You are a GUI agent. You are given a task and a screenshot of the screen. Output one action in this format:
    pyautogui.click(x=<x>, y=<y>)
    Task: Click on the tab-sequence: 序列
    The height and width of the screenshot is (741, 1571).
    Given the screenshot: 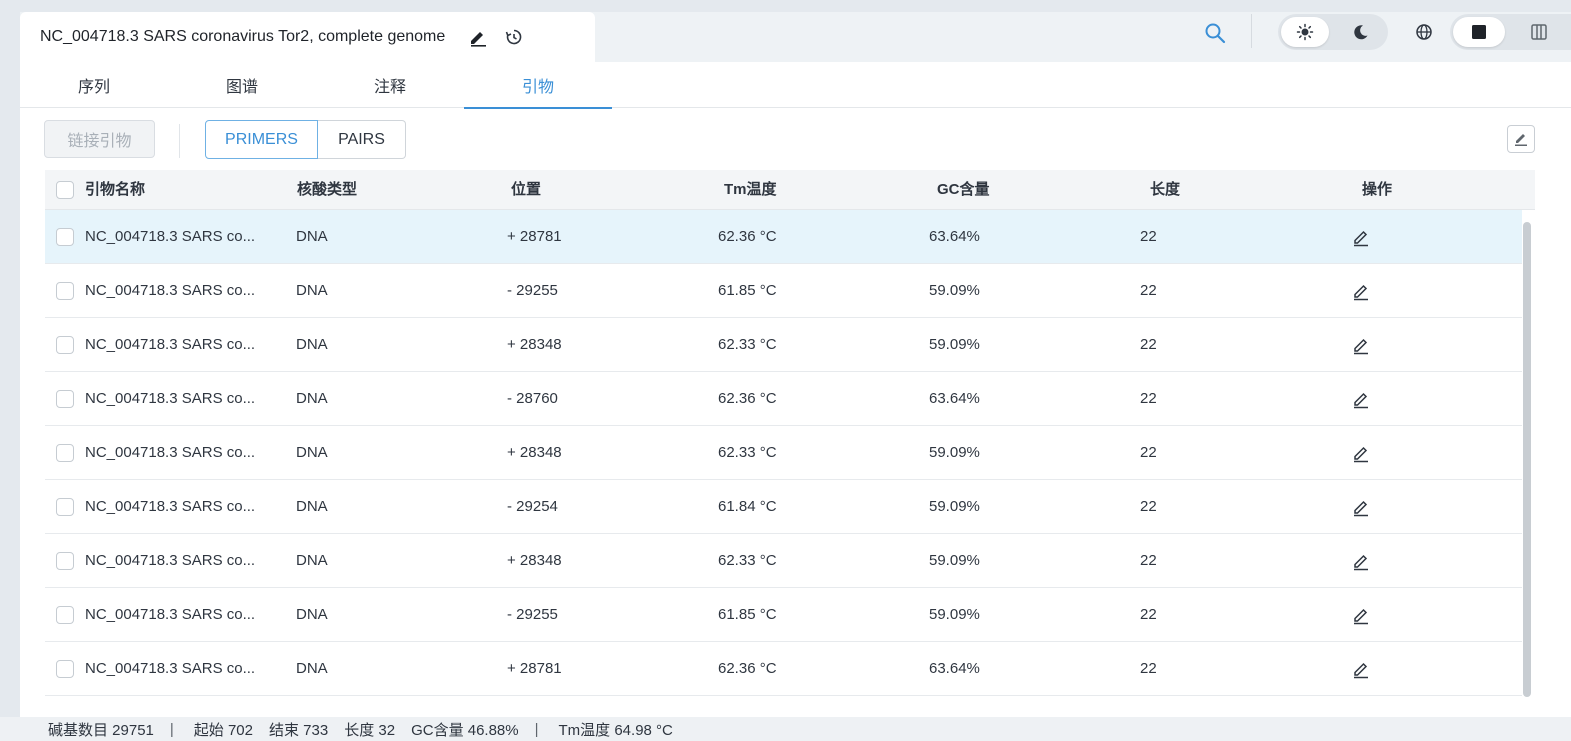 What is the action you would take?
    pyautogui.click(x=94, y=85)
    